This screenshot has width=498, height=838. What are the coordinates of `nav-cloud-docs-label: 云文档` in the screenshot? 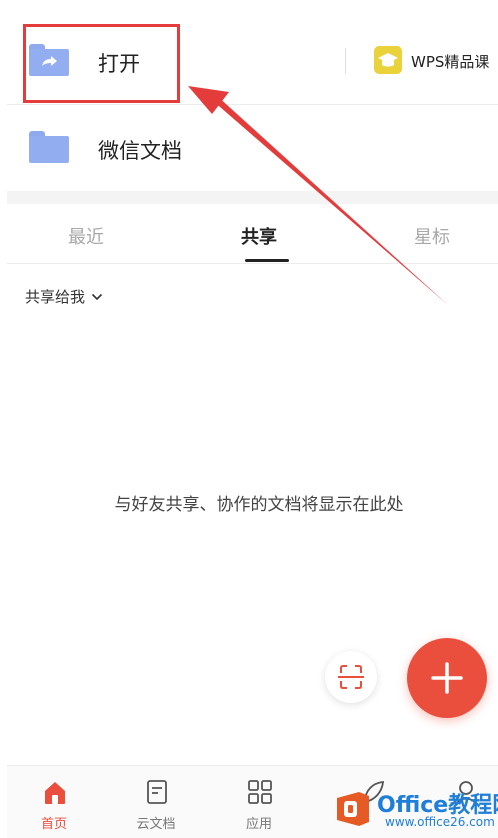 It's located at (156, 824).